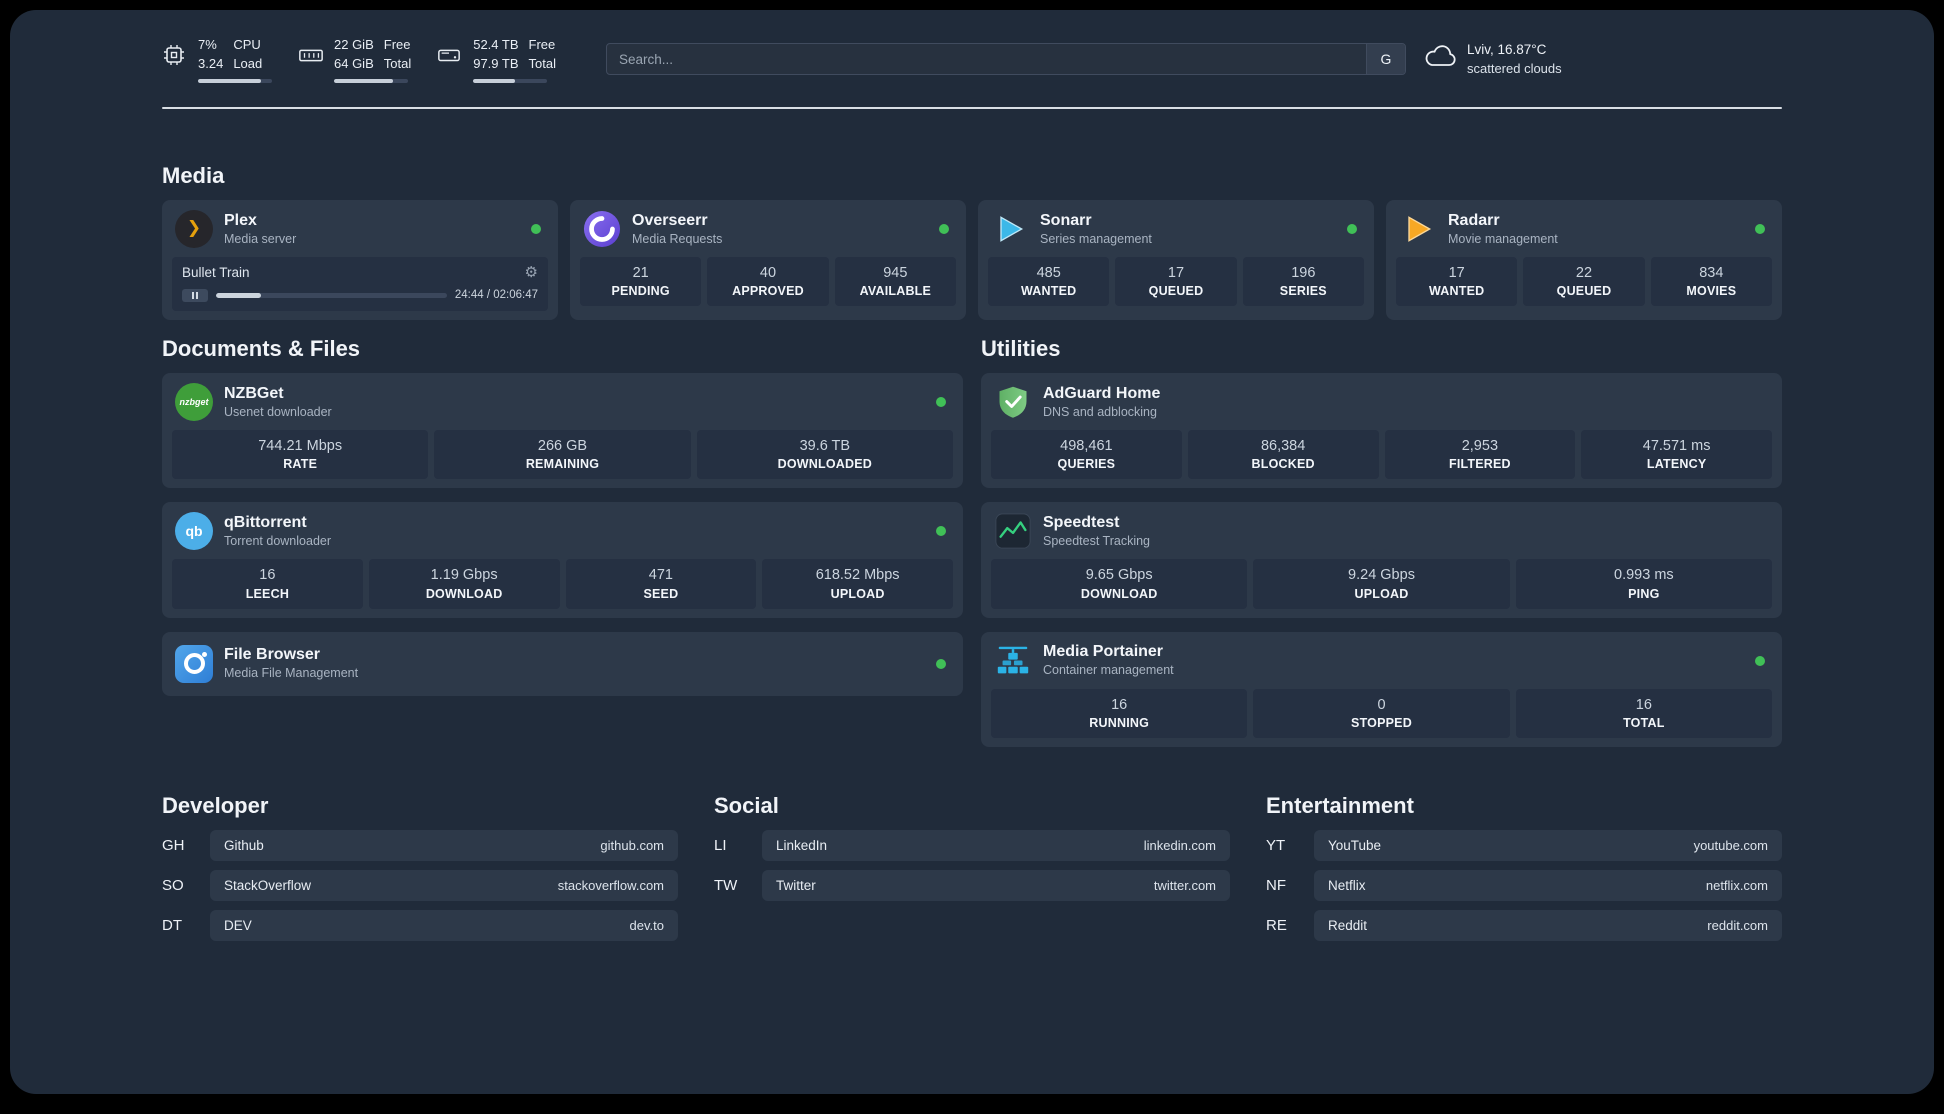 The width and height of the screenshot is (1944, 1114). What do you see at coordinates (996, 885) in the screenshot?
I see `bookmark-link-twitter: Twitter twitter.com` at bounding box center [996, 885].